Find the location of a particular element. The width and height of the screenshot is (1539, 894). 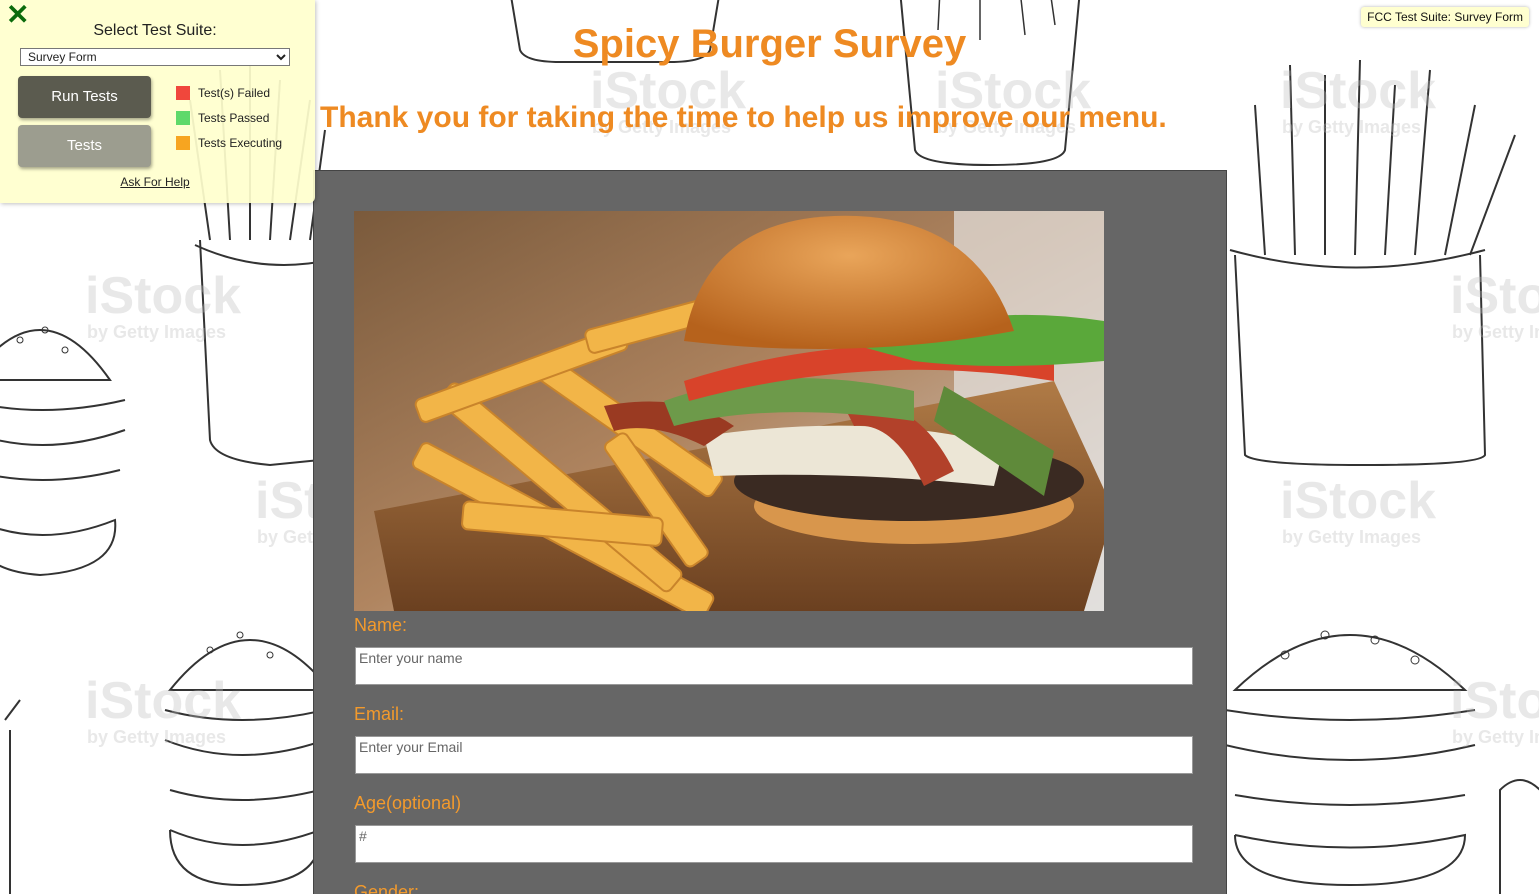

legend-passed: Tests Passed is located at coordinates (222, 118).